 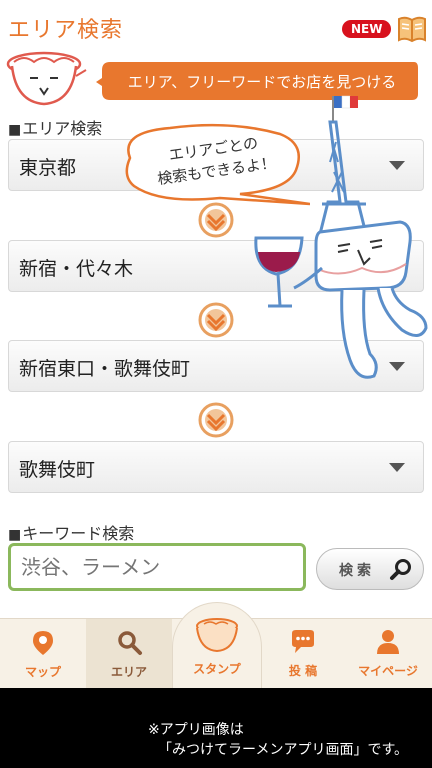 What do you see at coordinates (397, 467) in the screenshot?
I see `chevron-down-icon` at bounding box center [397, 467].